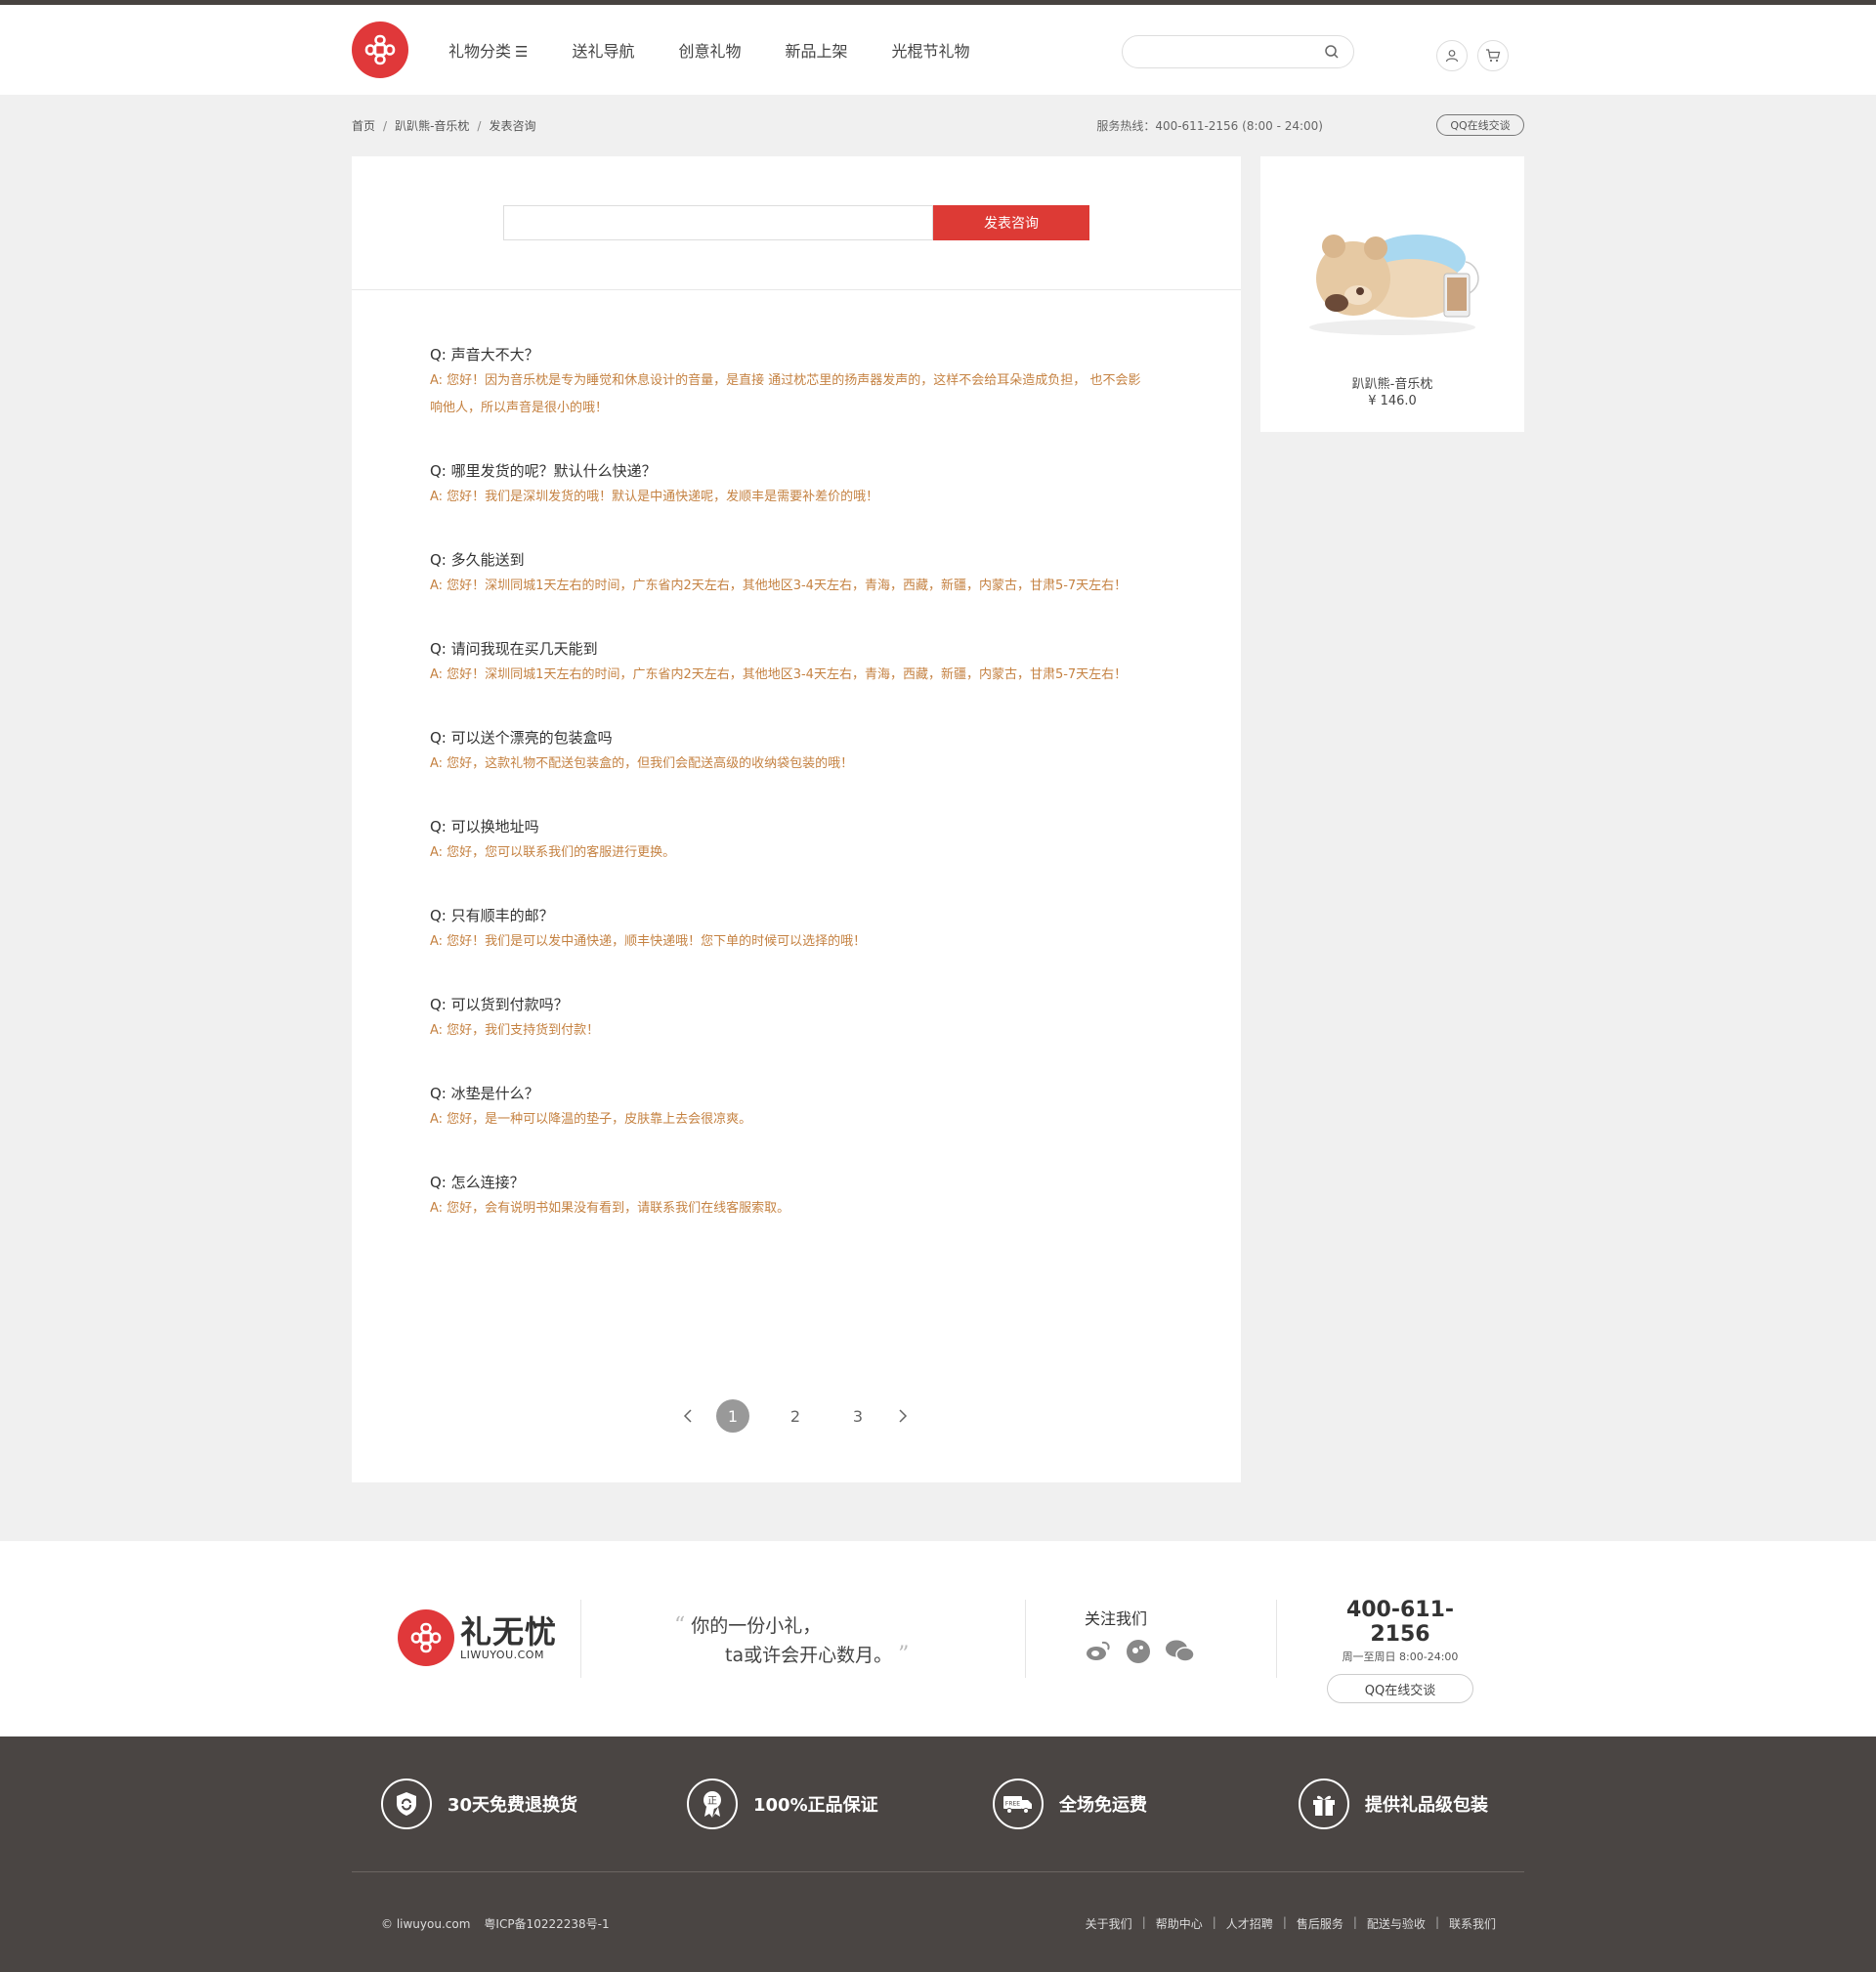 Image resolution: width=1876 pixels, height=1972 pixels. I want to click on question-text: Q: 怎么连接？, so click(477, 1182).